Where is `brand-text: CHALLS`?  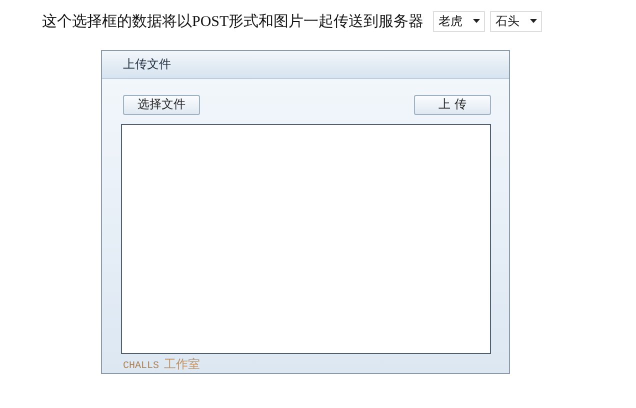
brand-text: CHALLS is located at coordinates (141, 366).